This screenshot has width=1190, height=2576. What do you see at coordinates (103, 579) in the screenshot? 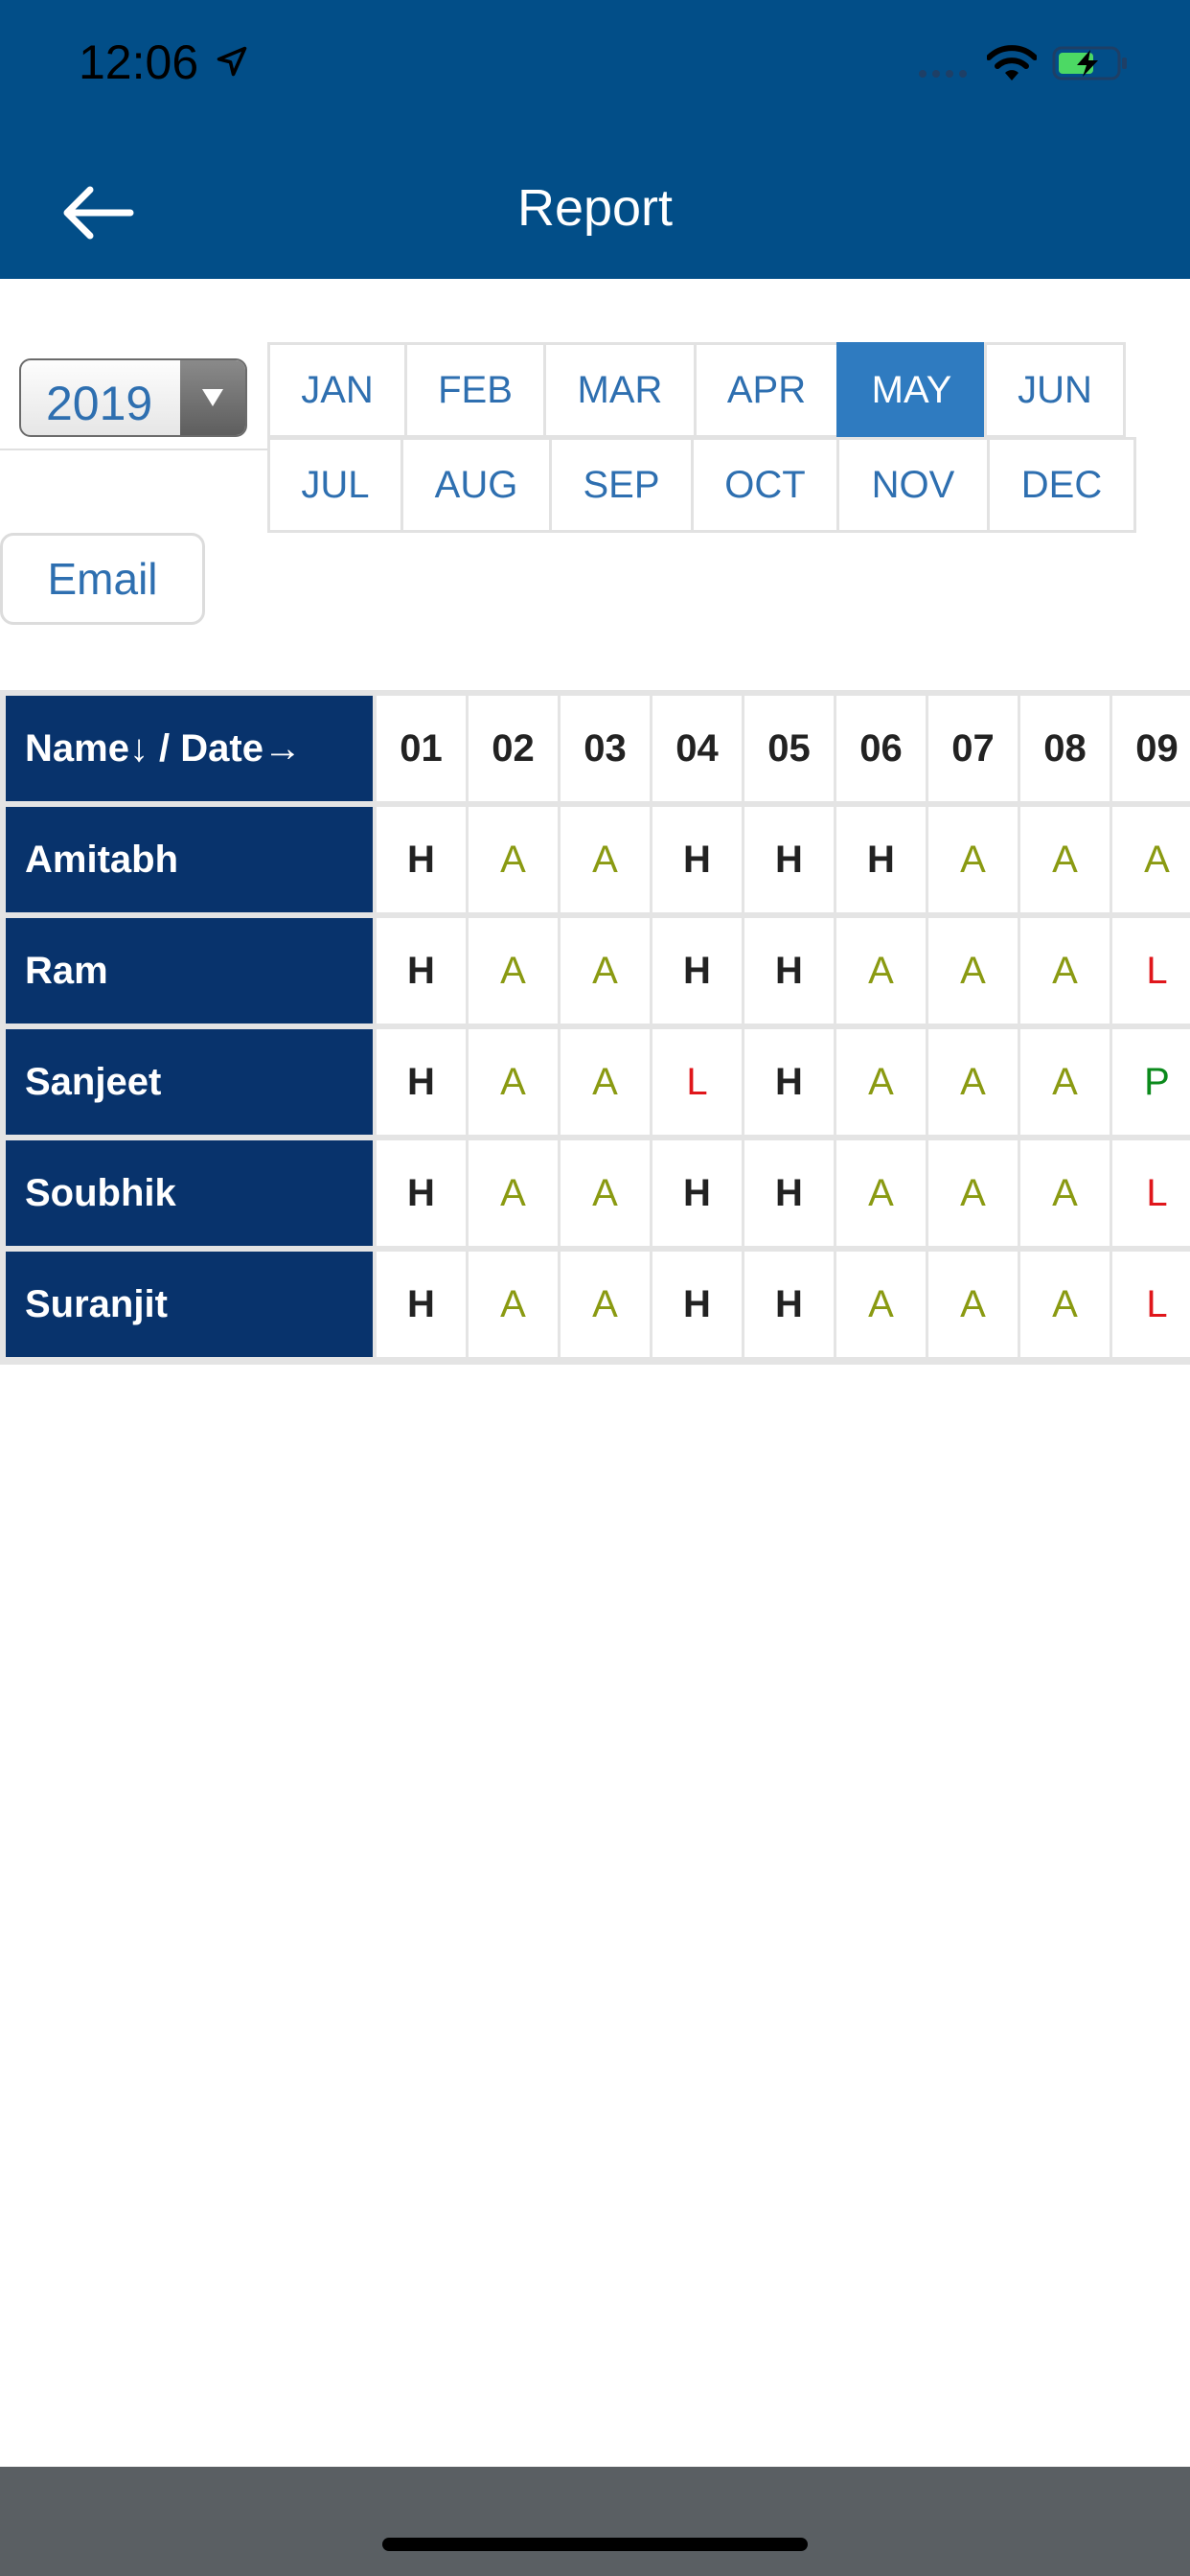
I see `email-button: Email` at bounding box center [103, 579].